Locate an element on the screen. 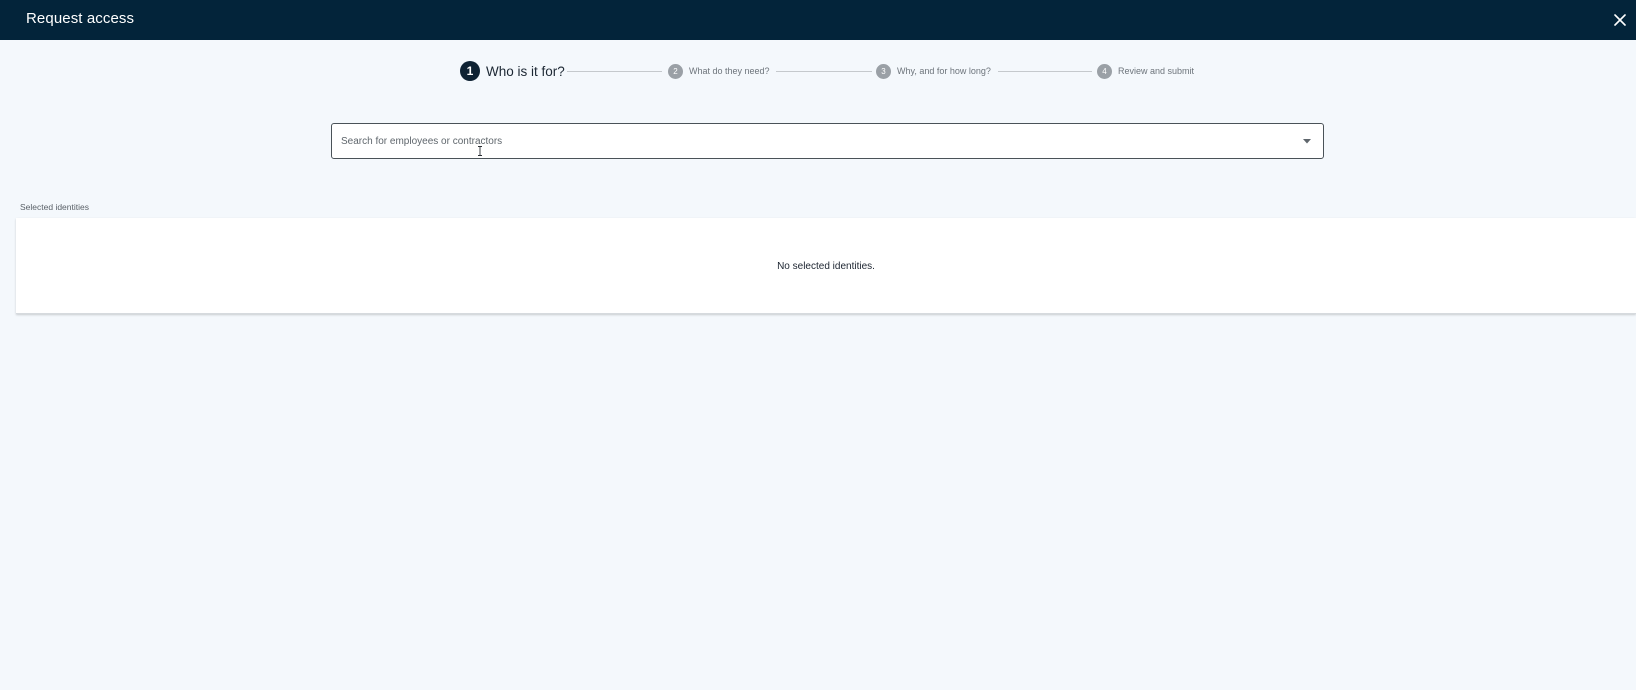 The height and width of the screenshot is (690, 1636). close-icon is located at coordinates (1620, 20).